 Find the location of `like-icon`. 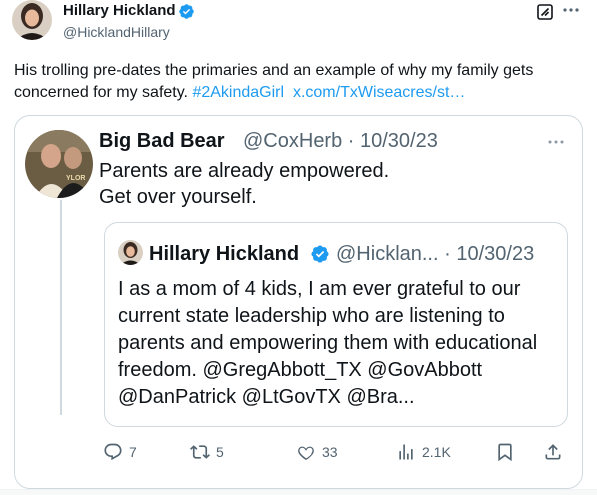

like-icon is located at coordinates (306, 453).